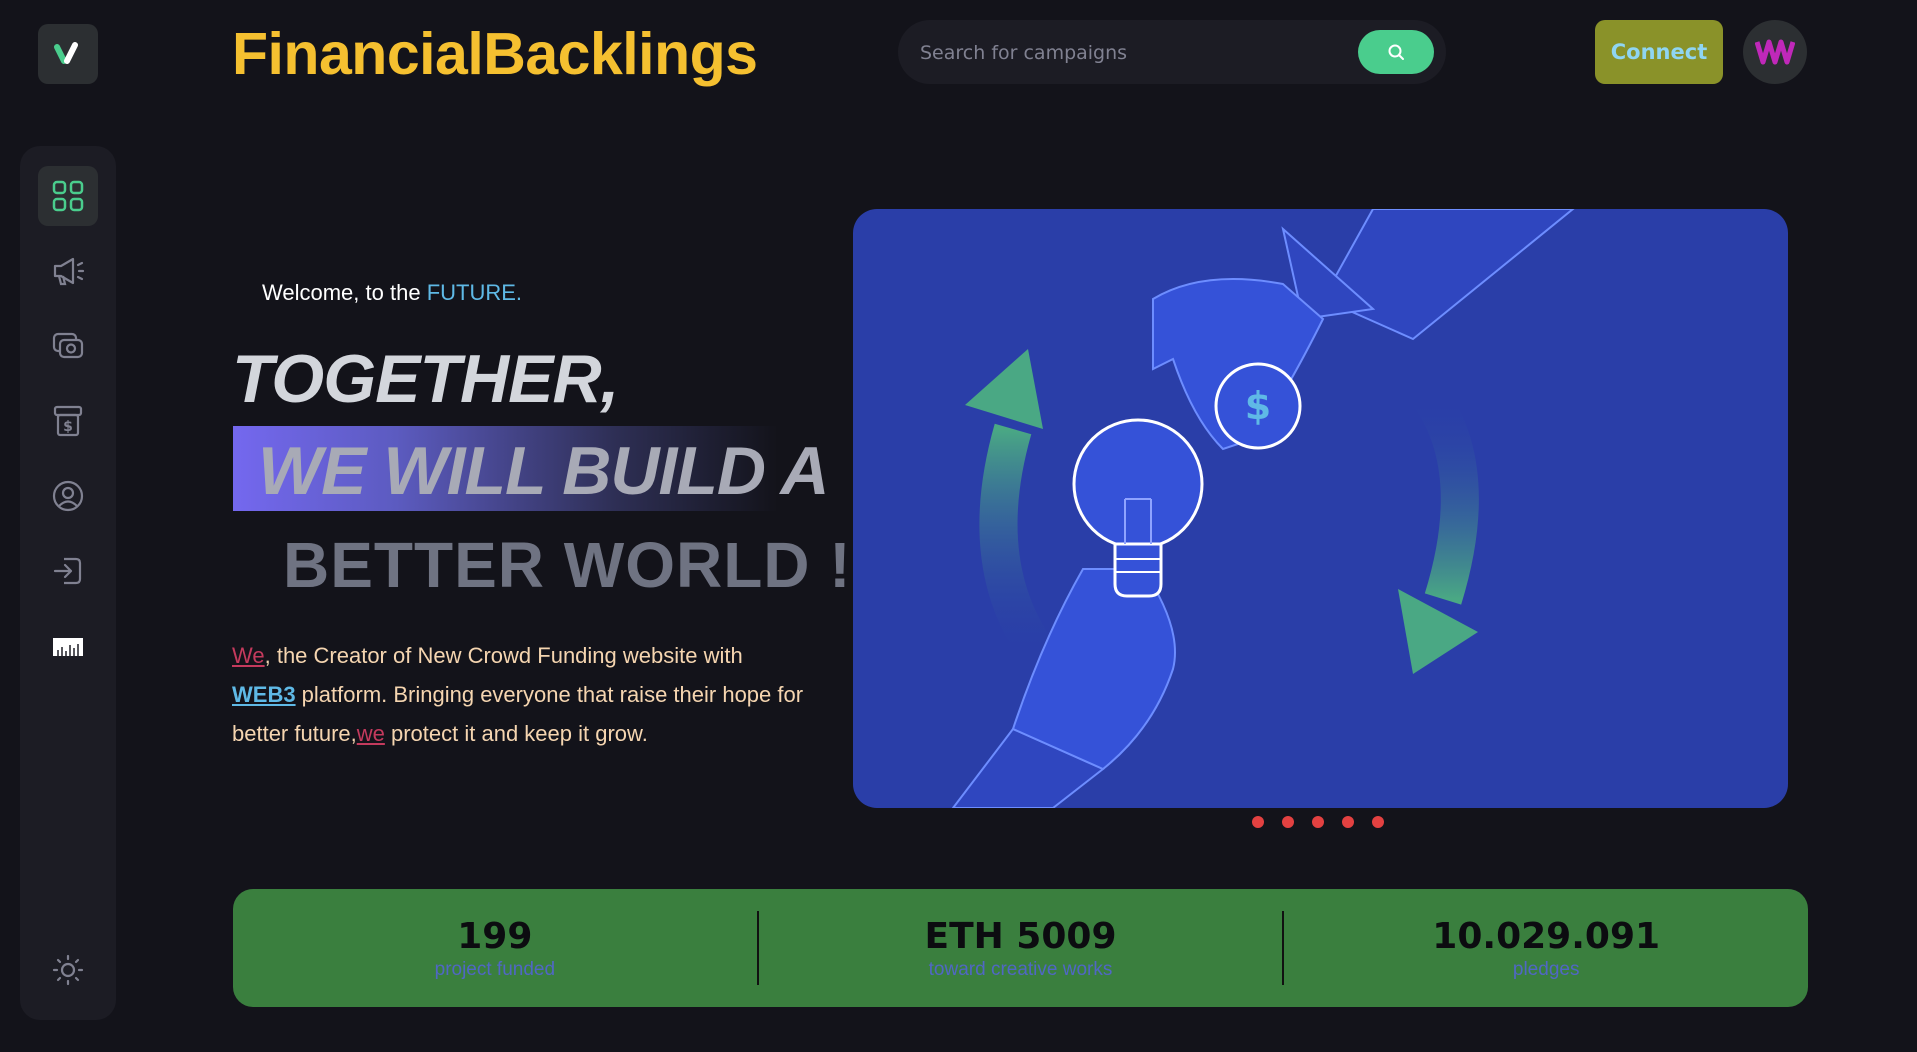  I want to click on withdraw-icon: $, so click(68, 421).